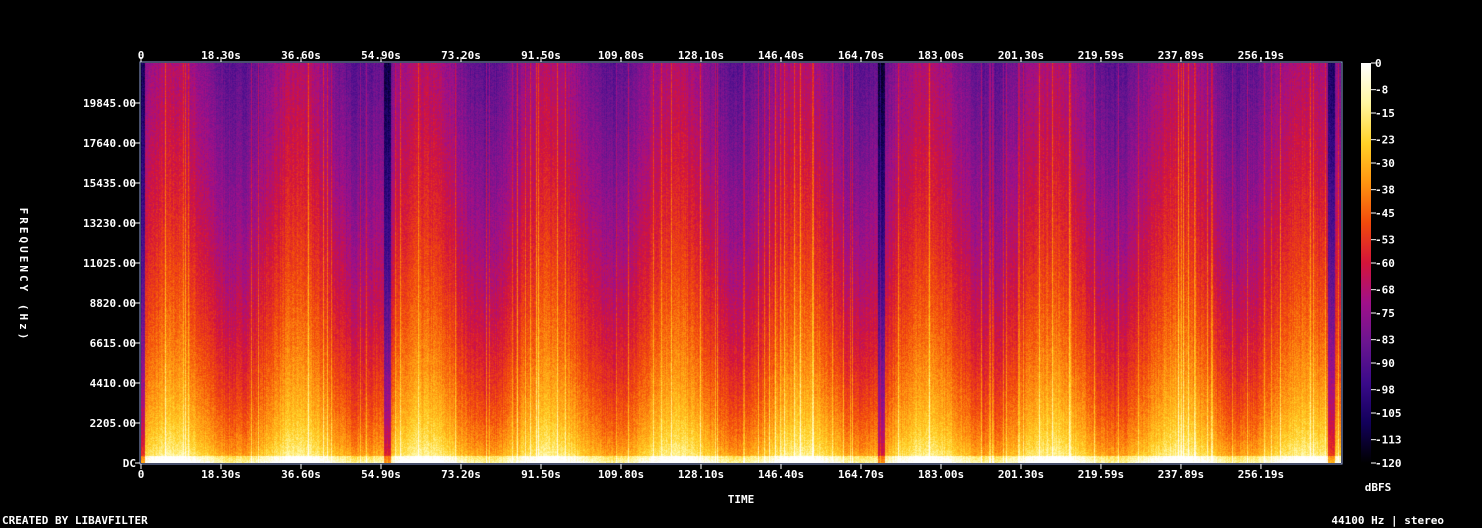 The height and width of the screenshot is (528, 1482). Describe the element at coordinates (461, 474) in the screenshot. I see `x-tick-label-bottom: 73.20s` at that location.